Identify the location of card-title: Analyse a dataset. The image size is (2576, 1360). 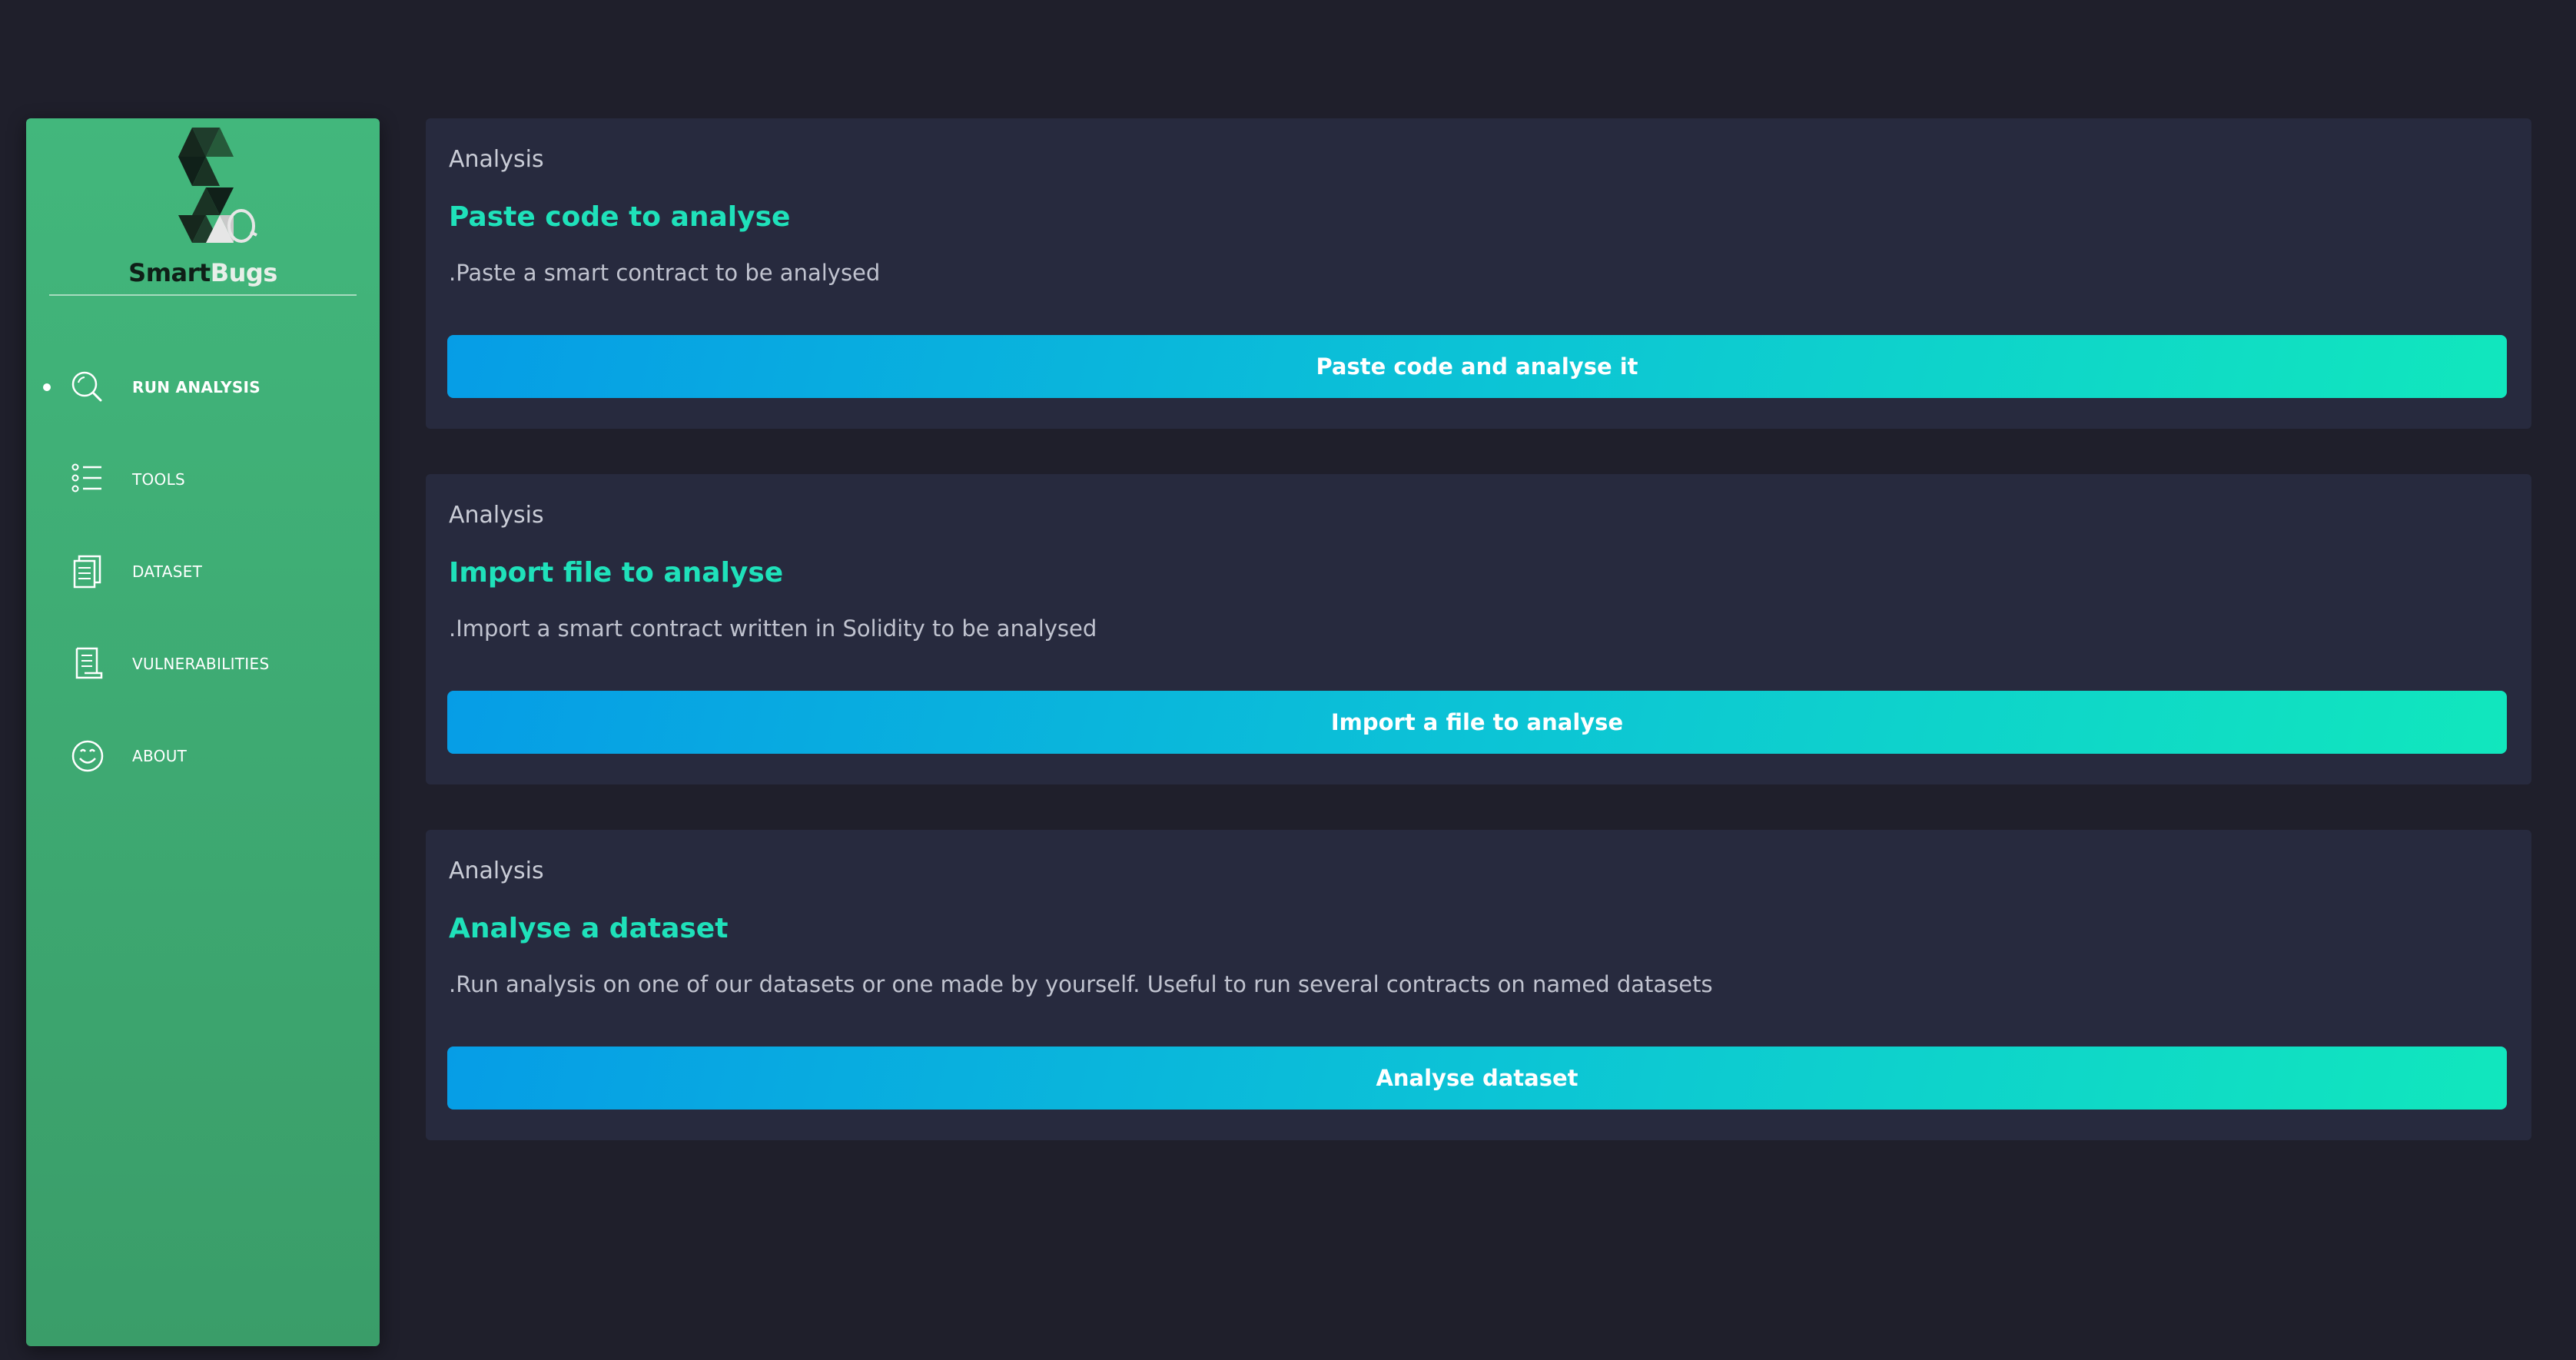
(589, 929).